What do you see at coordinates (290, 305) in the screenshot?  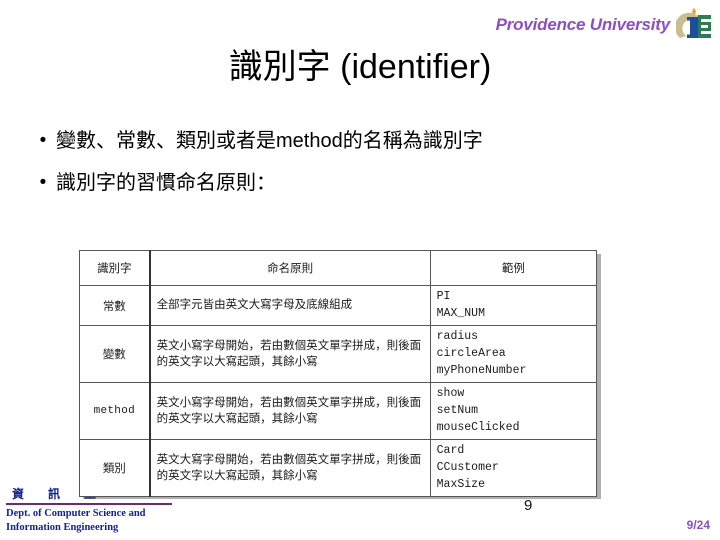 I see `cell-naming-rule: 全部字元皆由英文大寫字母及底線組成` at bounding box center [290, 305].